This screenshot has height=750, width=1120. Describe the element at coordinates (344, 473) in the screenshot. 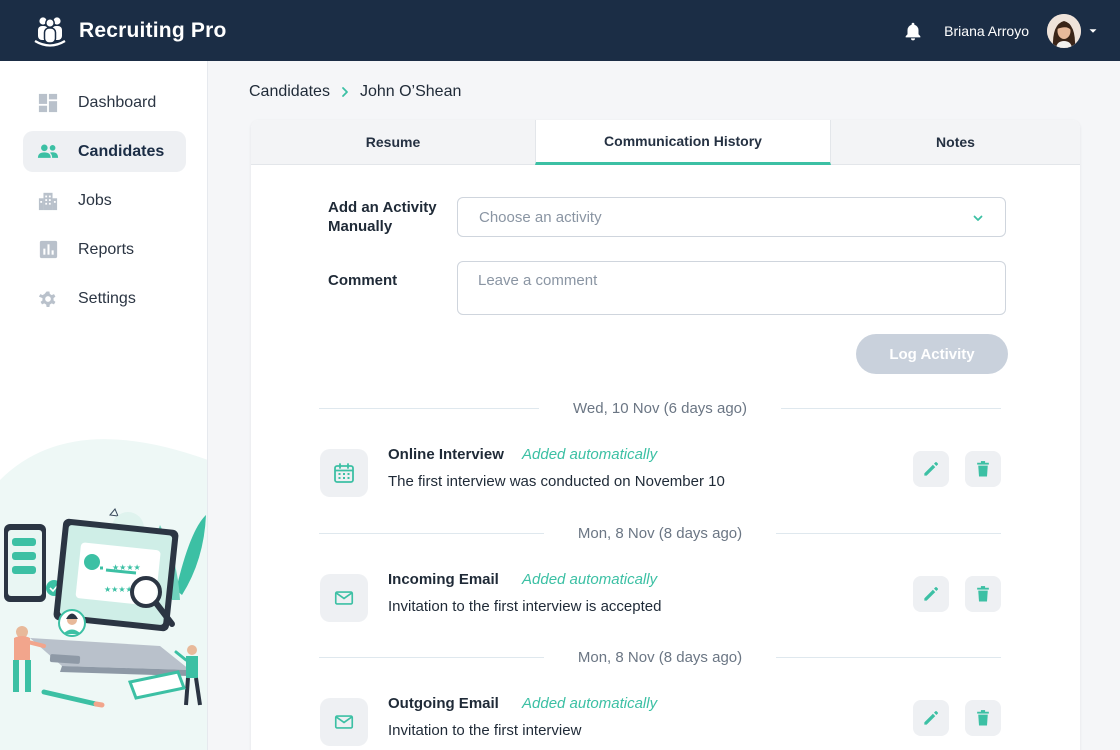

I see `calendar-icon` at that location.